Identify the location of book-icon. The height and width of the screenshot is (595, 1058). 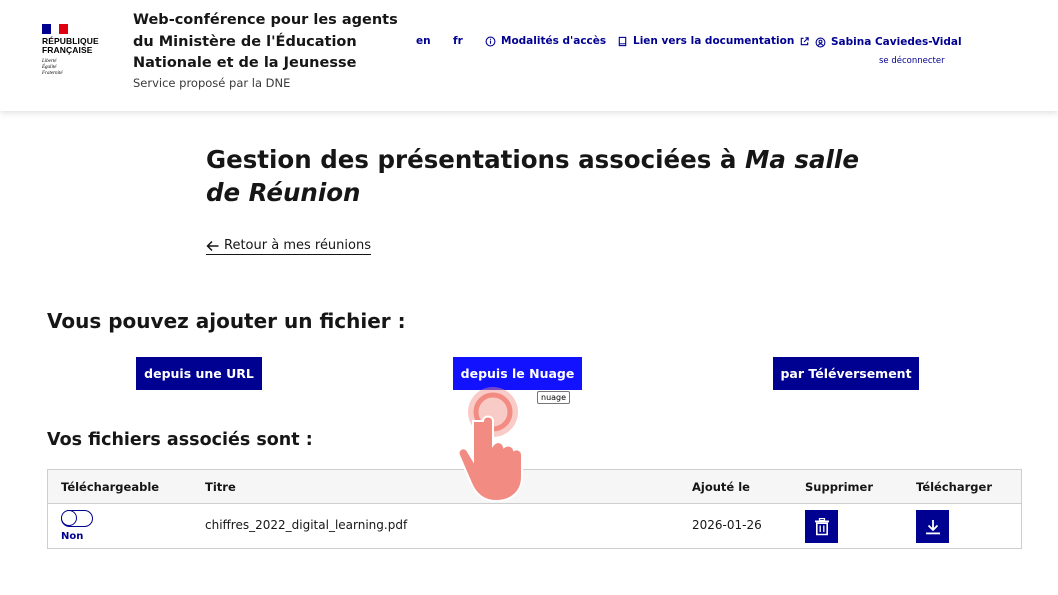
(622, 41).